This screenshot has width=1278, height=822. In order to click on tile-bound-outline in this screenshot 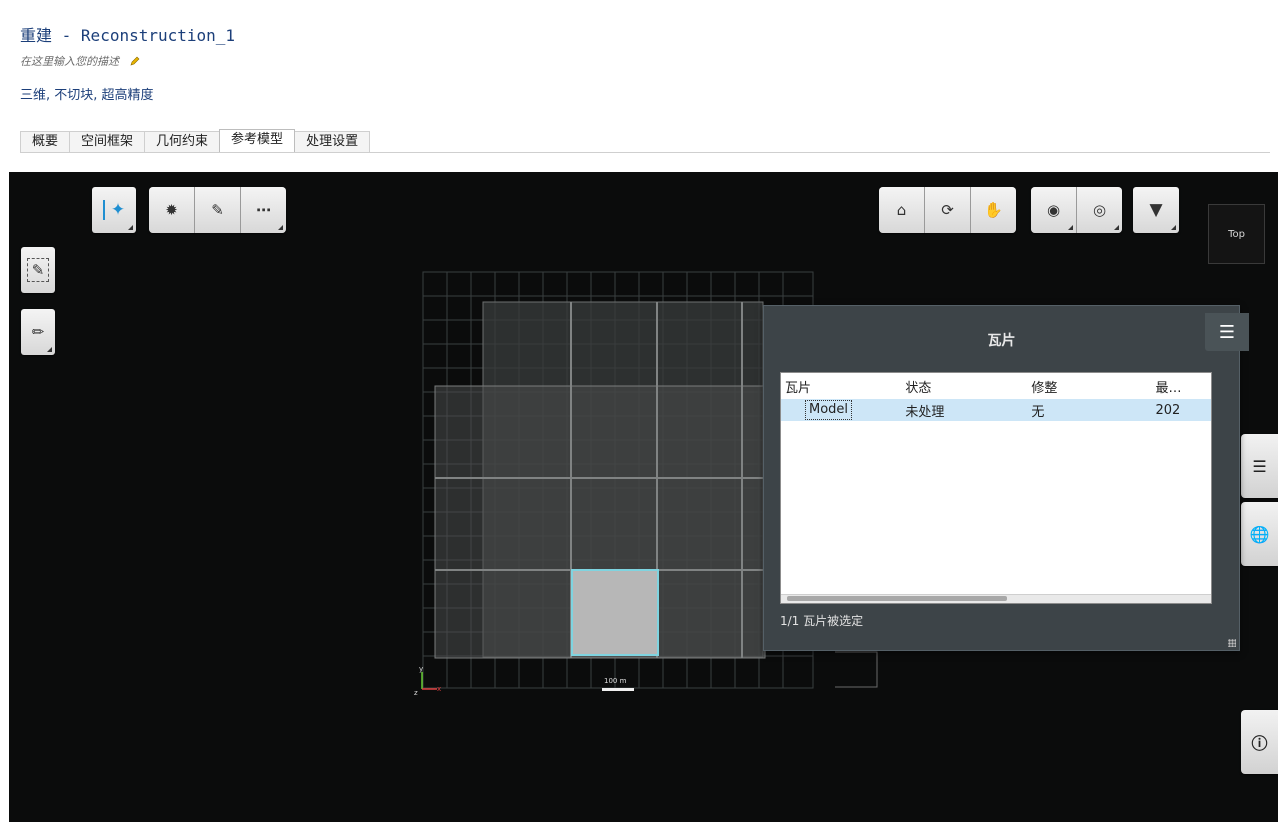, I will do `click(856, 669)`.